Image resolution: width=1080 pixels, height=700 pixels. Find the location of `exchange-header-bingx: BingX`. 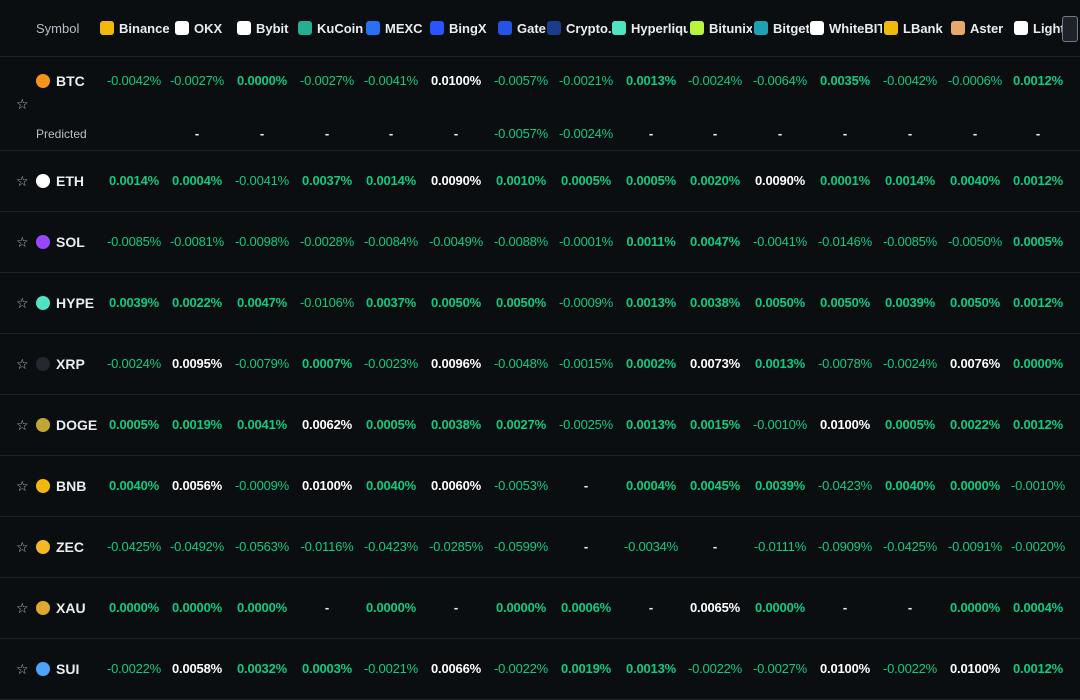

exchange-header-bingx: BingX is located at coordinates (463, 28).